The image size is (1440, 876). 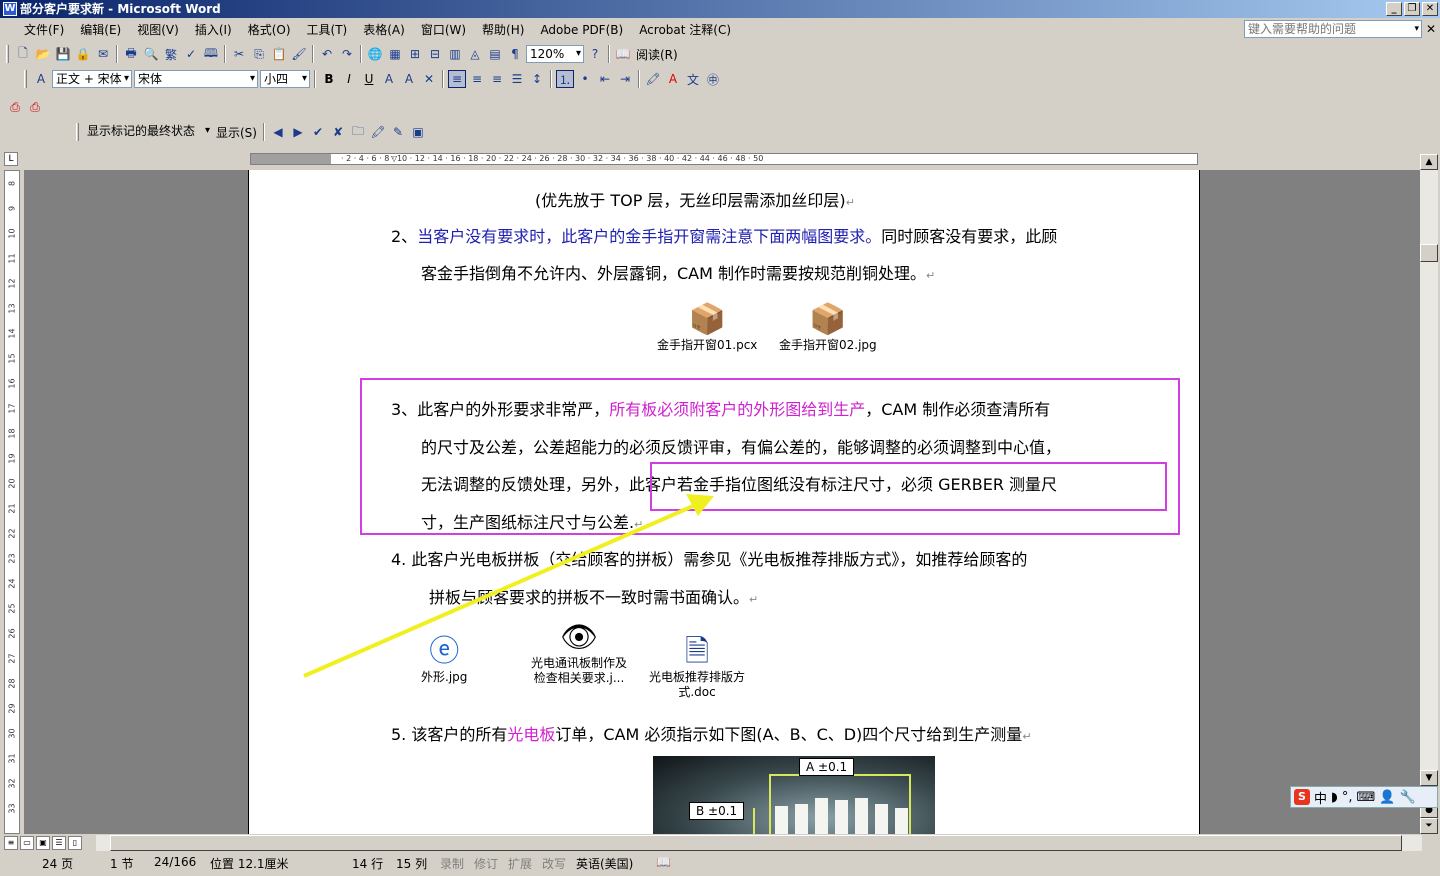 What do you see at coordinates (327, 29) in the screenshot?
I see `menu-tools: 工具(T)` at bounding box center [327, 29].